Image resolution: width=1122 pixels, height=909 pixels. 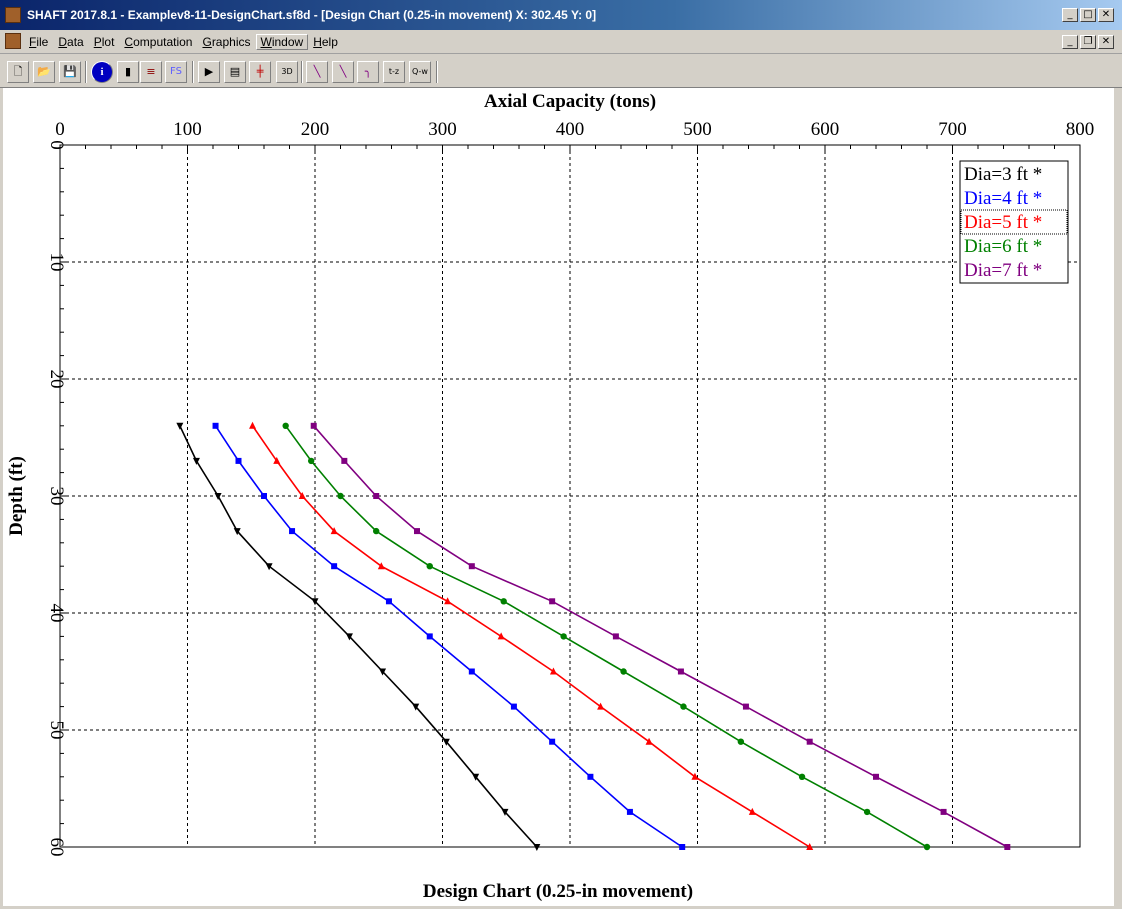 I want to click on y-tick-label: 20, so click(x=56, y=379).